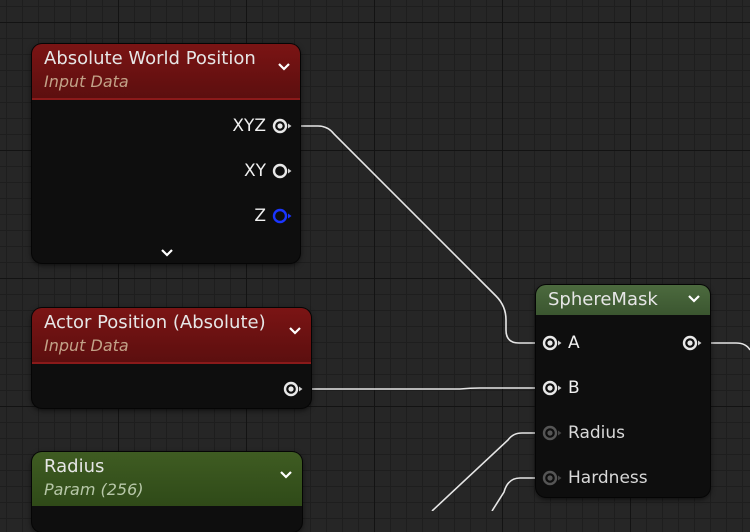 Image resolution: width=750 pixels, height=532 pixels. What do you see at coordinates (726, 346) in the screenshot?
I see `wire-output` at bounding box center [726, 346].